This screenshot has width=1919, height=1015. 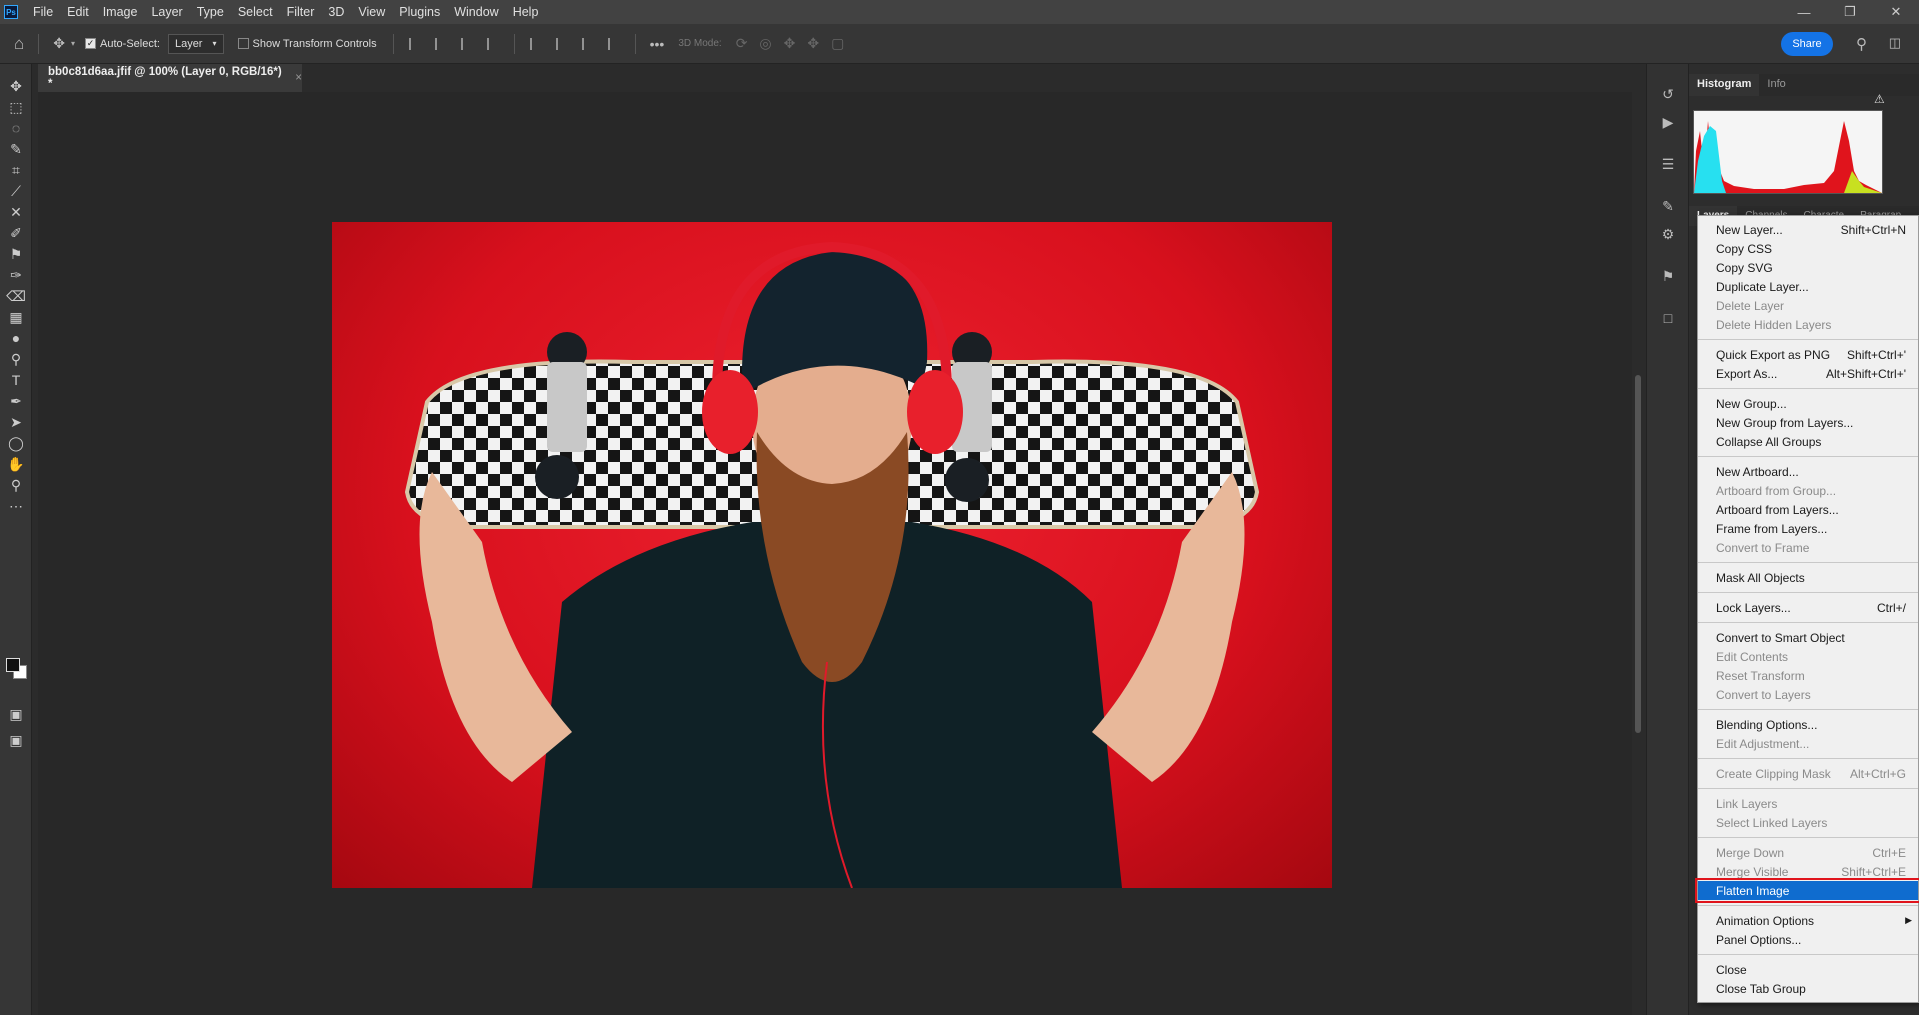 What do you see at coordinates (1668, 164) in the screenshot?
I see `adjustments-icon: ☰` at bounding box center [1668, 164].